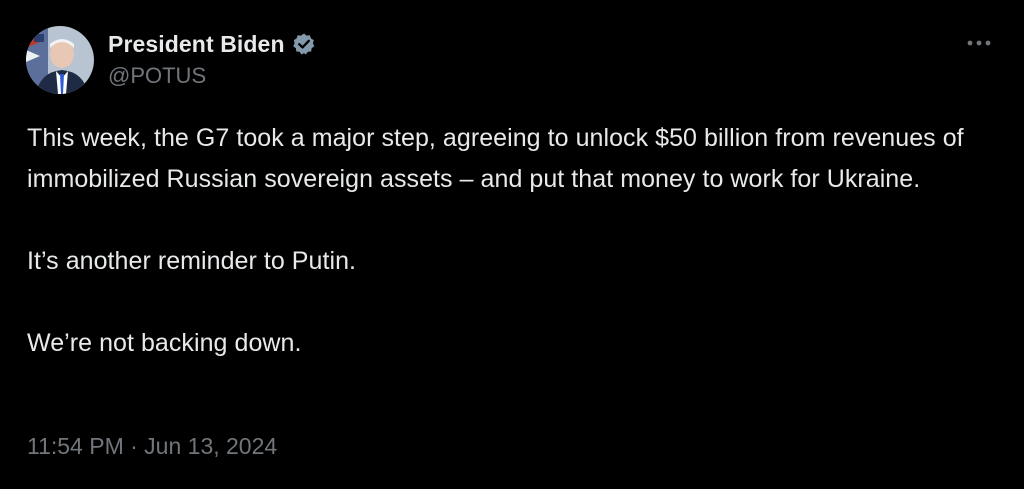 The image size is (1024, 489). I want to click on tweet-paragraph-2: It’s another reminder to Putin., so click(192, 261).